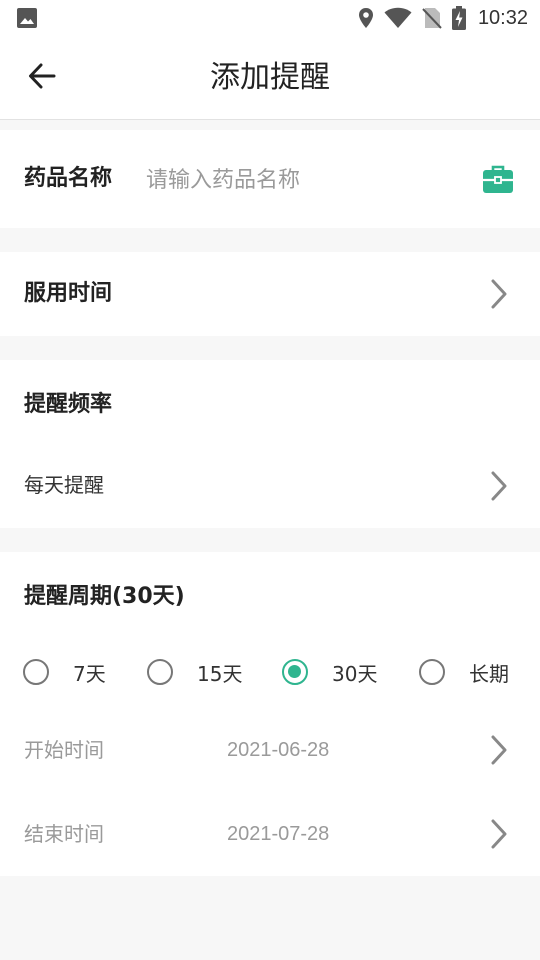  I want to click on period-title: 提醒周期(30天), so click(104, 596).